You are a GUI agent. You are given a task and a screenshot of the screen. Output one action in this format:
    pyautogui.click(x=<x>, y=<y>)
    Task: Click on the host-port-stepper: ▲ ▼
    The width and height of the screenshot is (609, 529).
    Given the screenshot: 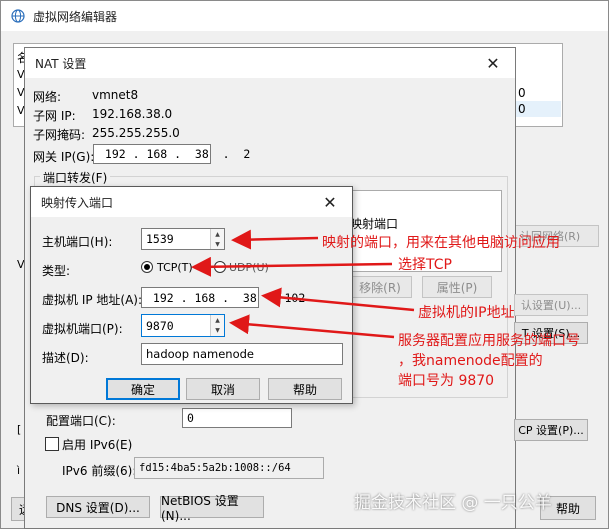 What is the action you would take?
    pyautogui.click(x=217, y=239)
    